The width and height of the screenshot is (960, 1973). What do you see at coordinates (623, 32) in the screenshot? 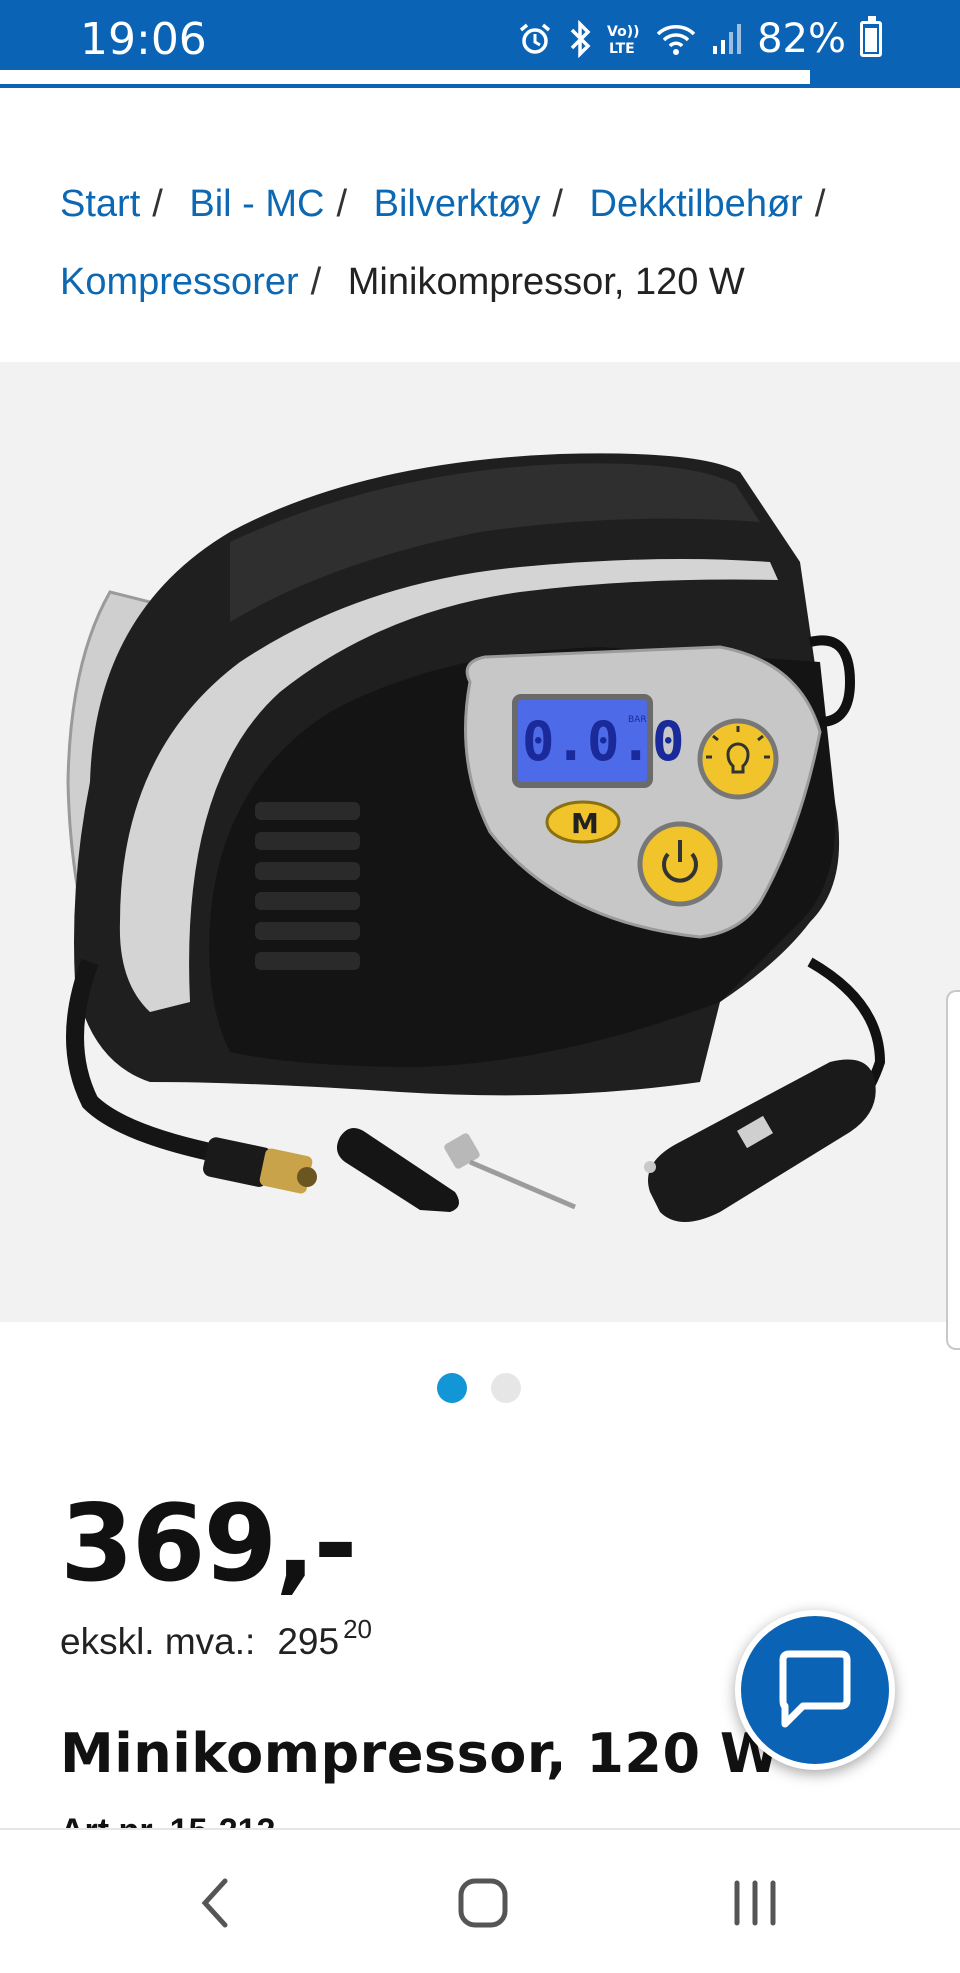
I see `svg-text: Vo))` at bounding box center [623, 32].